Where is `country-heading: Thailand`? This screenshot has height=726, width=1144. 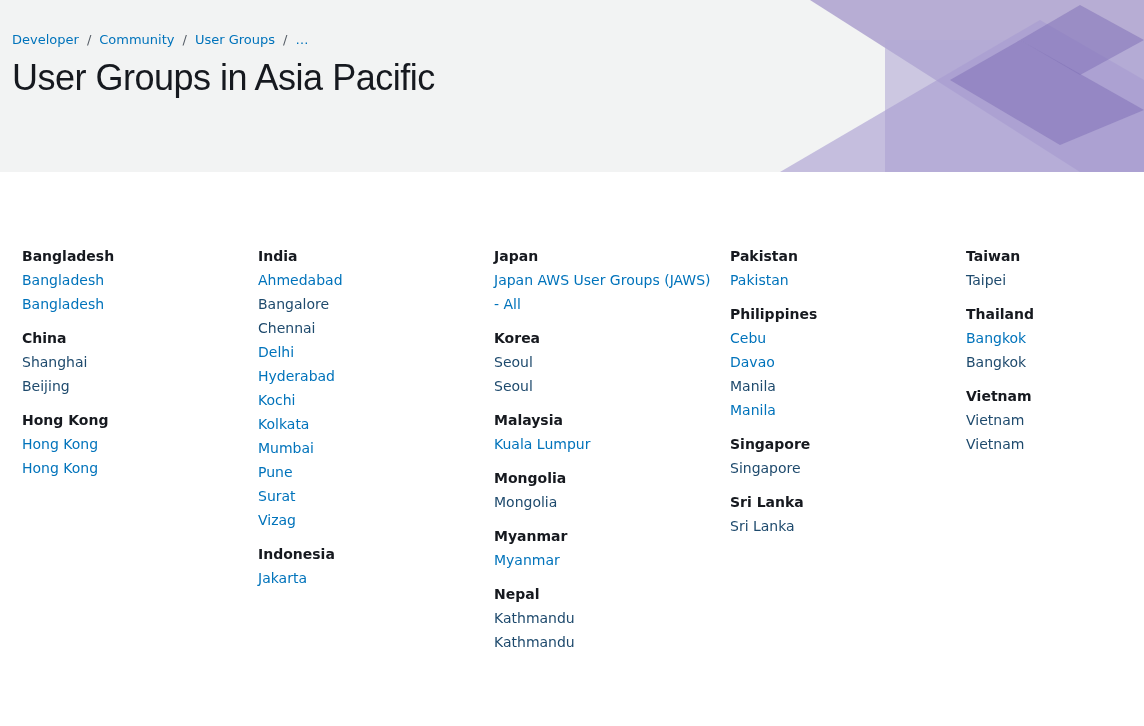
country-heading: Thailand is located at coordinates (1000, 314).